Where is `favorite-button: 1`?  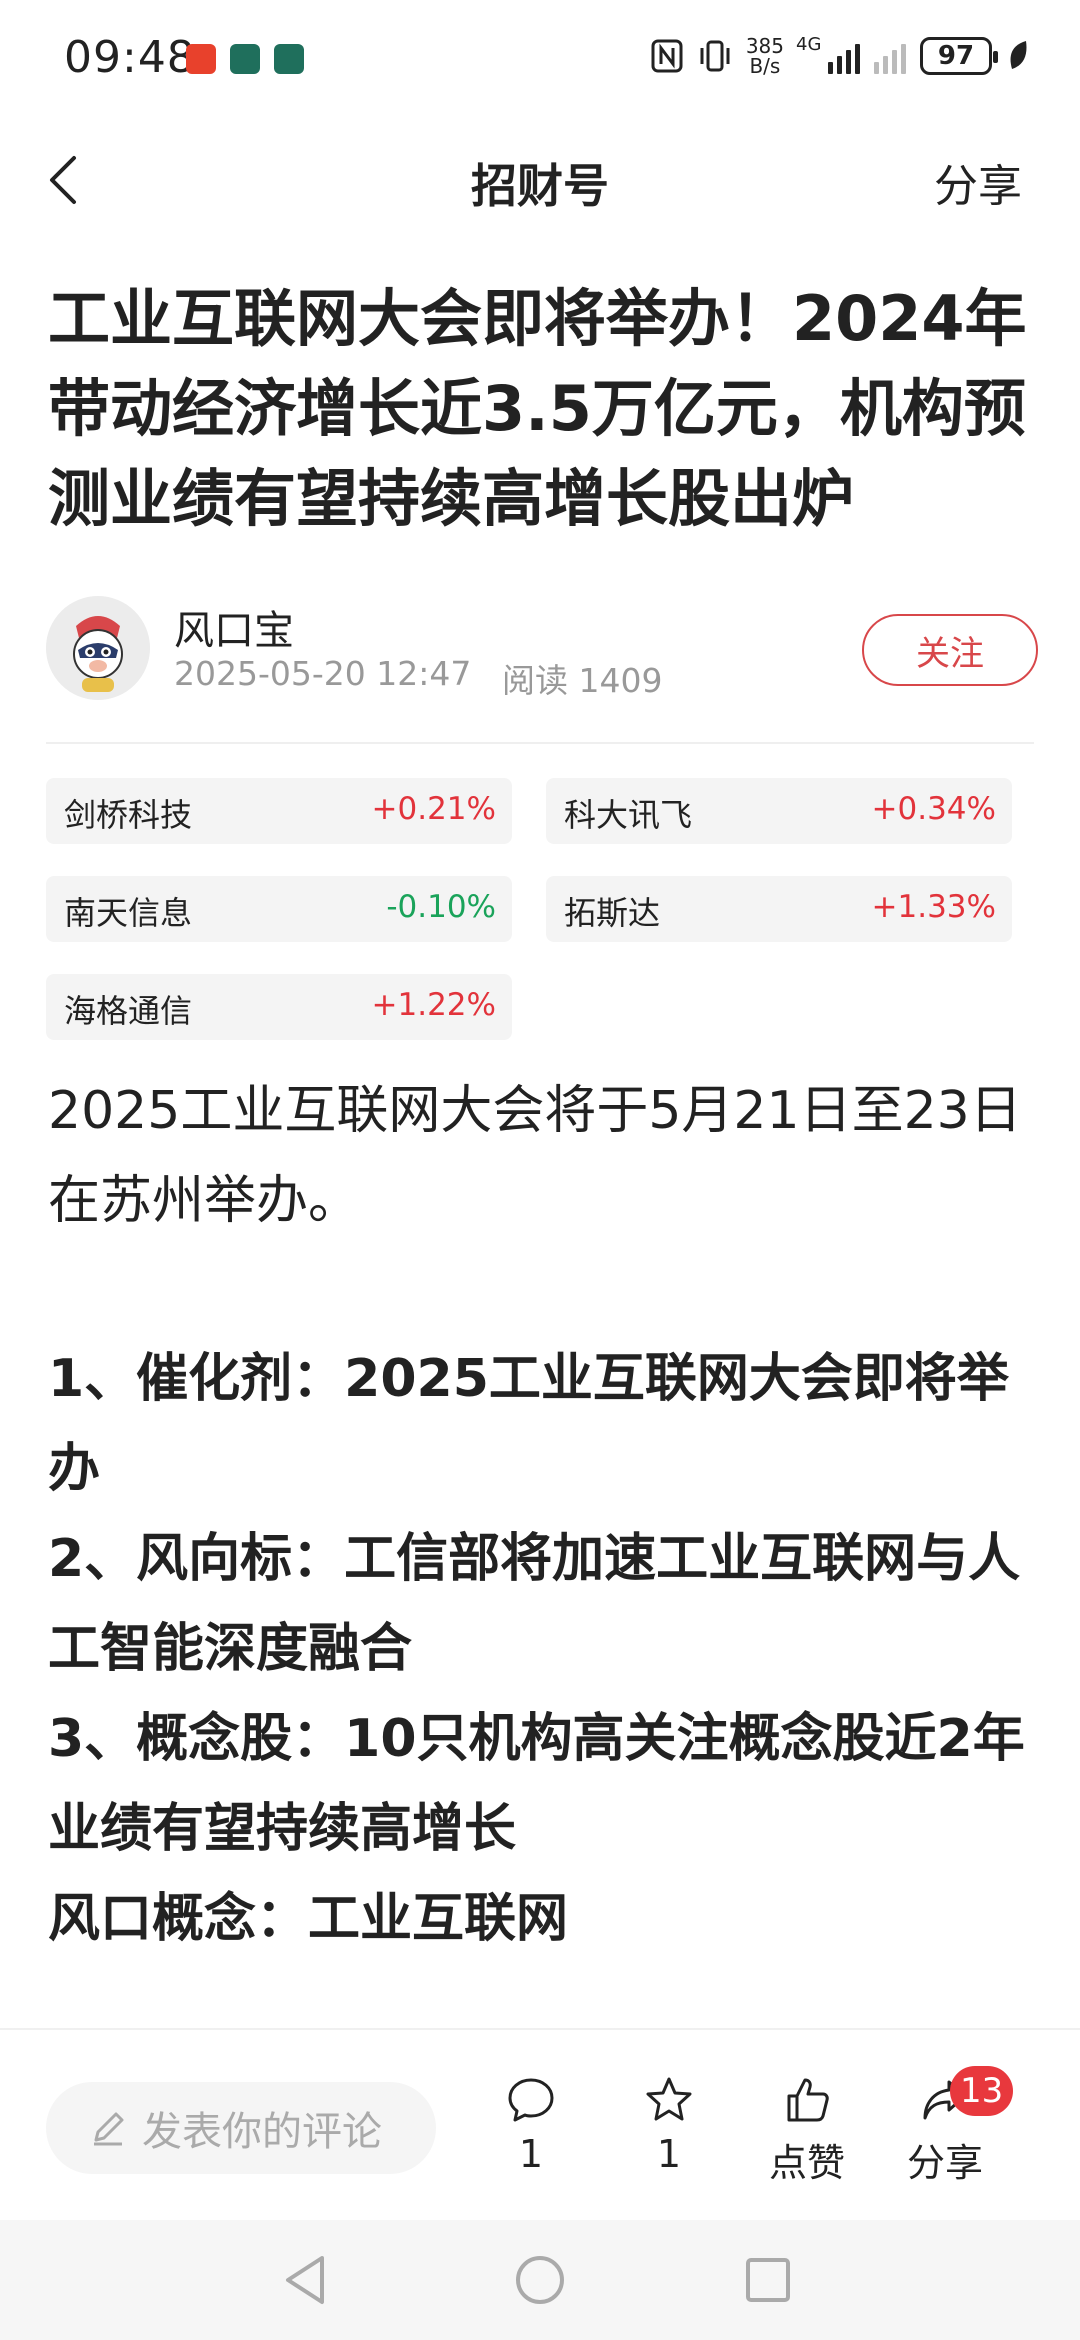
favorite-button: 1 is located at coordinates (669, 2125).